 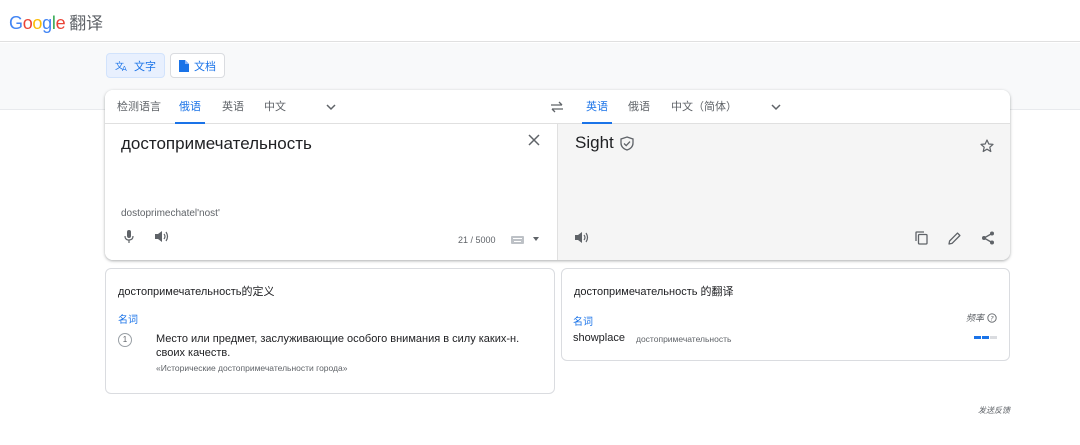 What do you see at coordinates (639, 107) in the screenshot?
I see `target-lang-russian: 俄语` at bounding box center [639, 107].